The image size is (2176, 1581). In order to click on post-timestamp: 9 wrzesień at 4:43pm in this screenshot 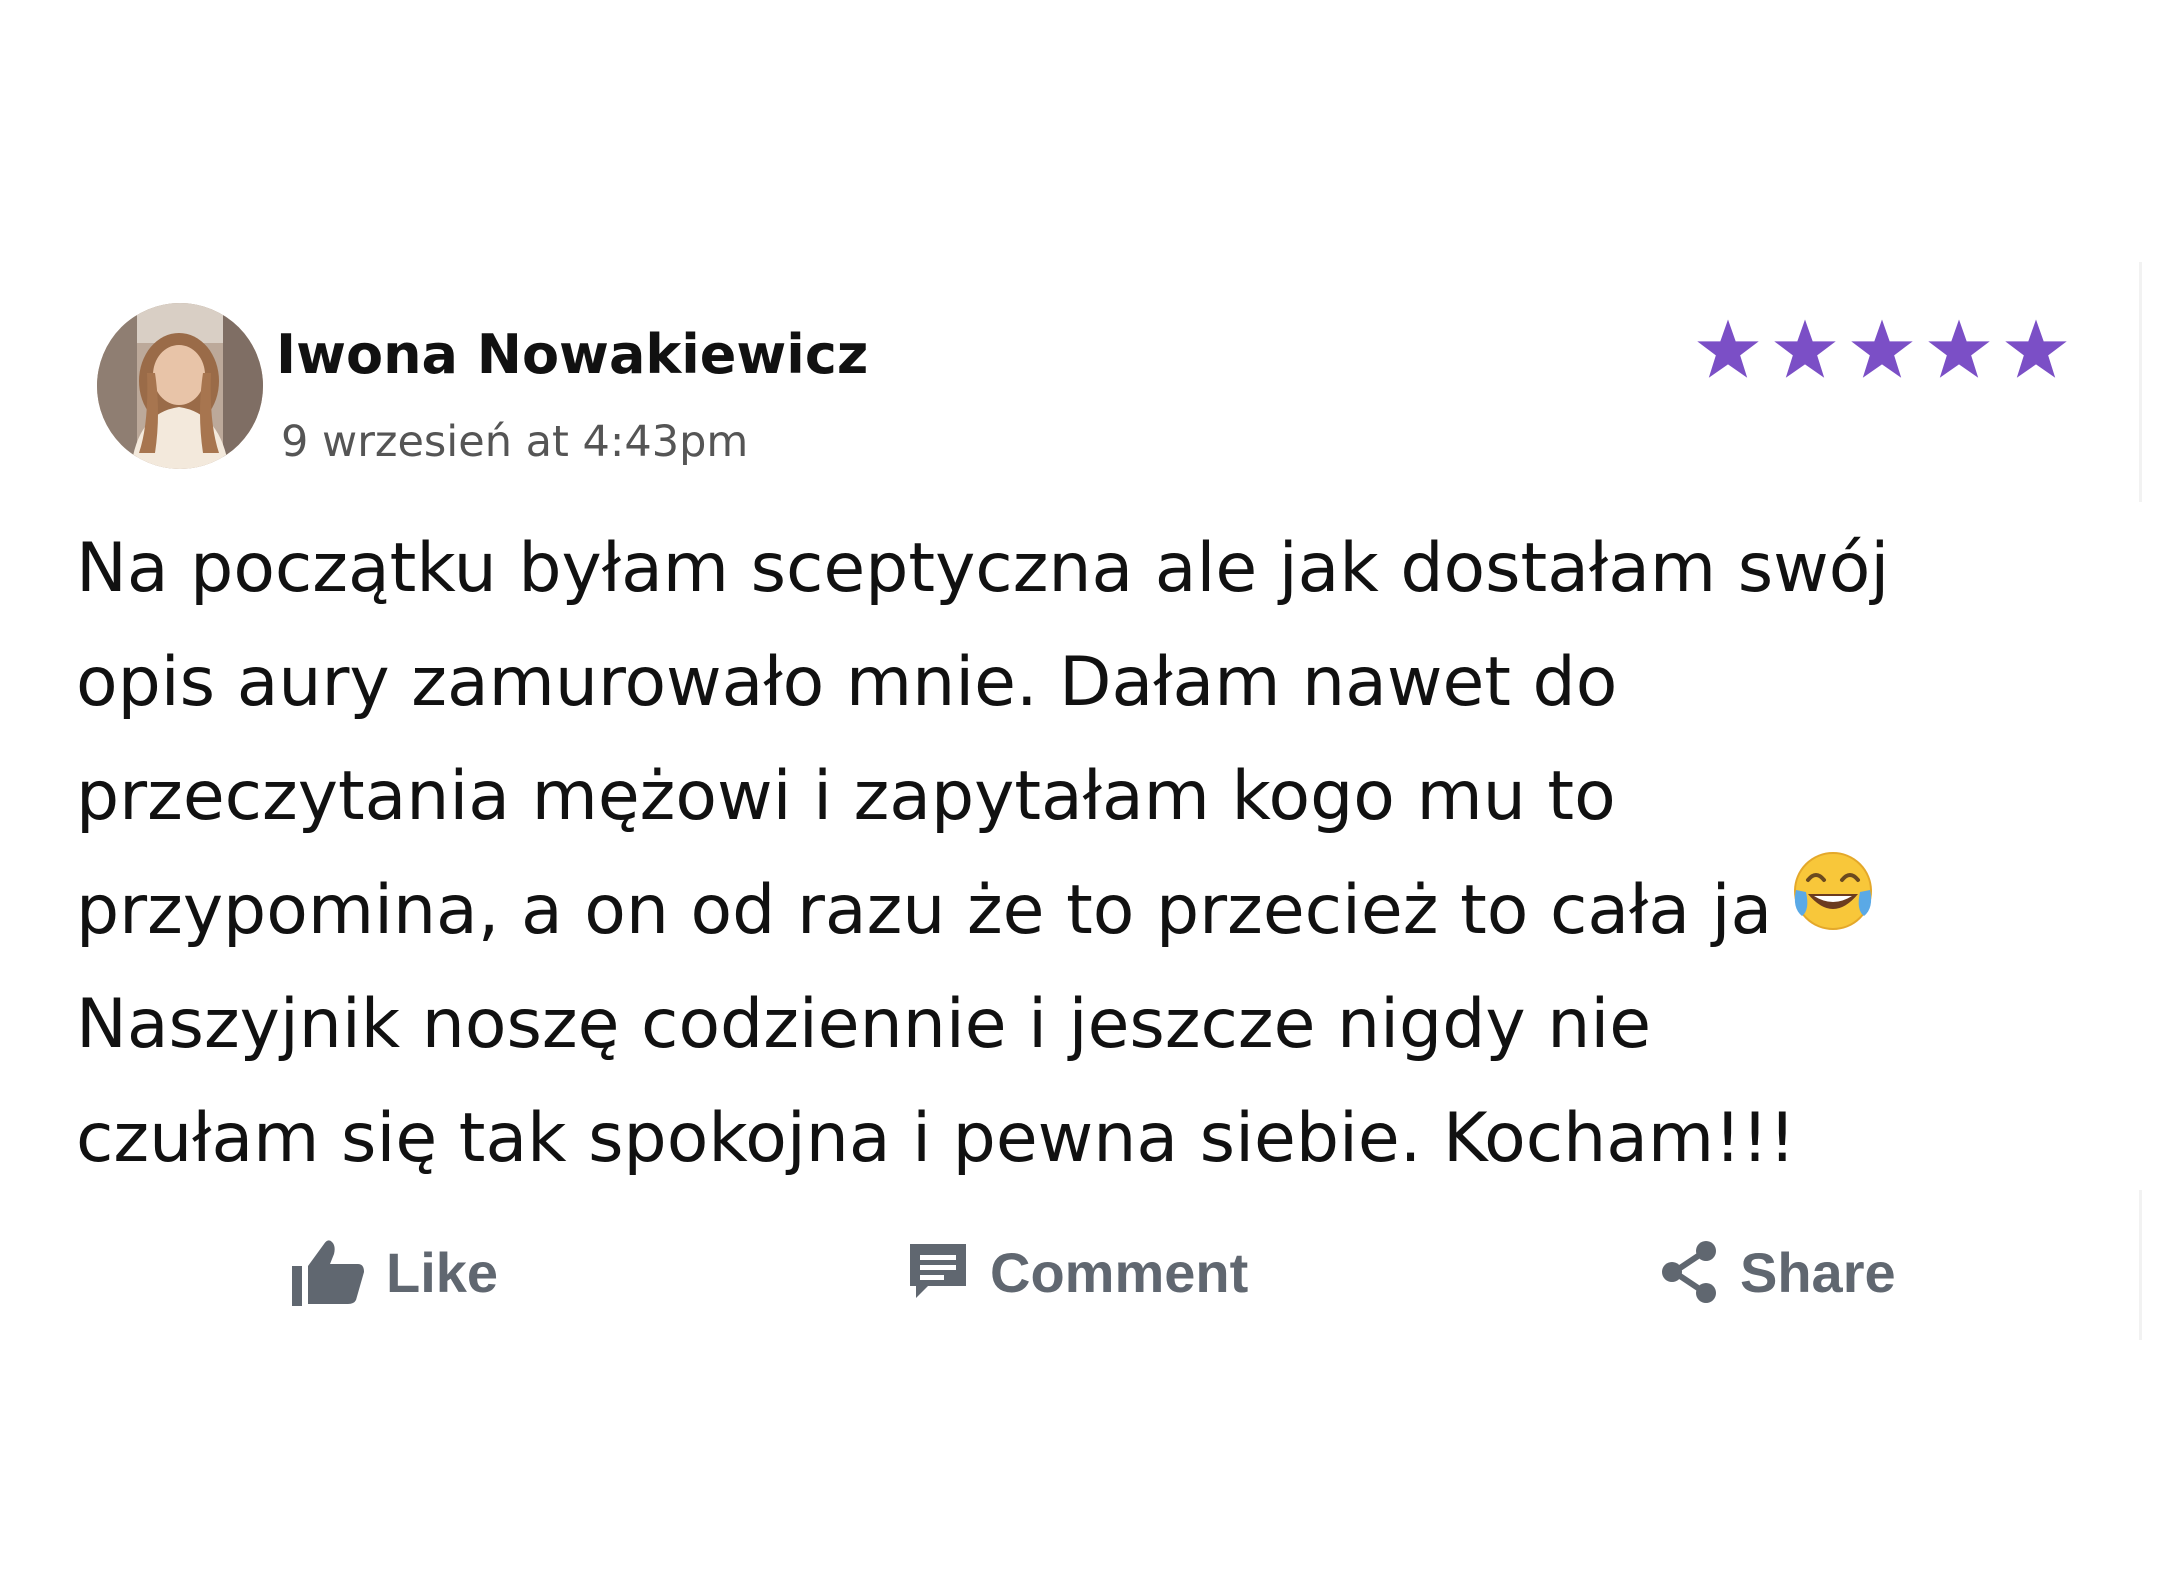, I will do `click(514, 442)`.